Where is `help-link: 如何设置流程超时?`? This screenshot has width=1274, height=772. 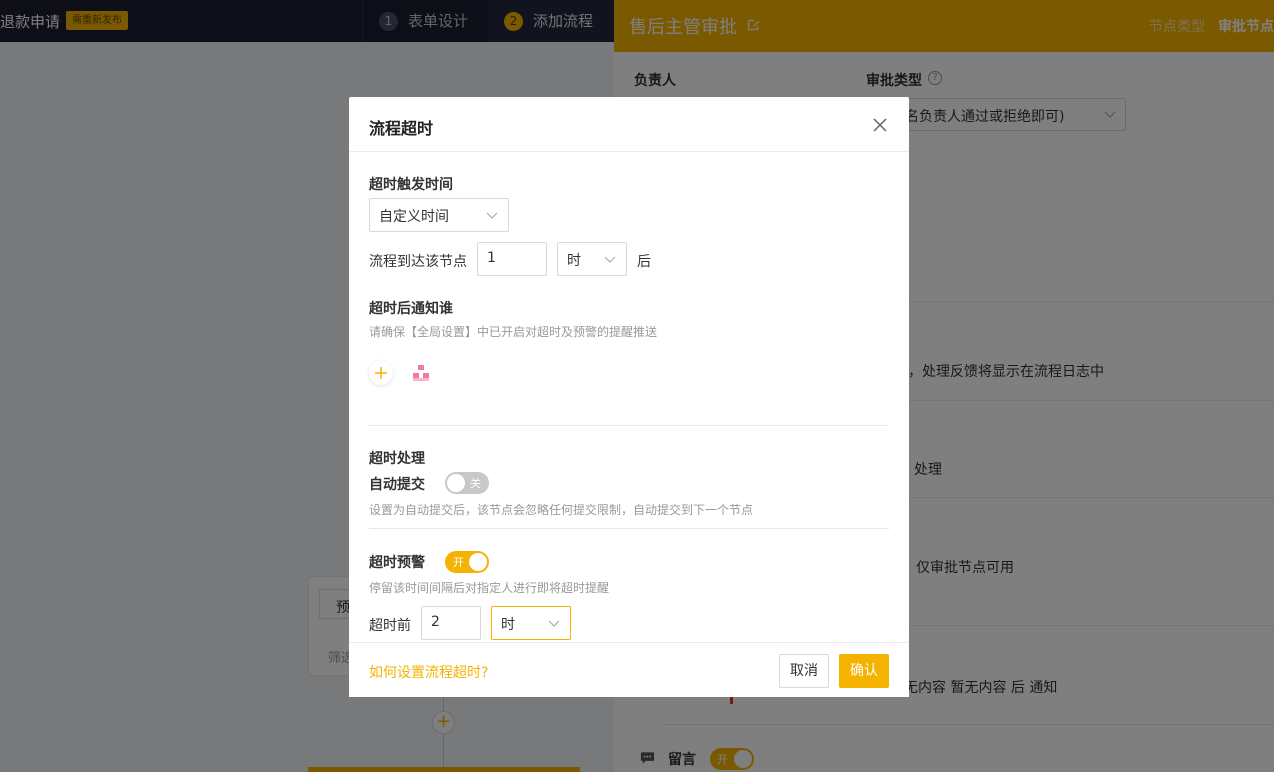 help-link: 如何设置流程超时? is located at coordinates (428, 672).